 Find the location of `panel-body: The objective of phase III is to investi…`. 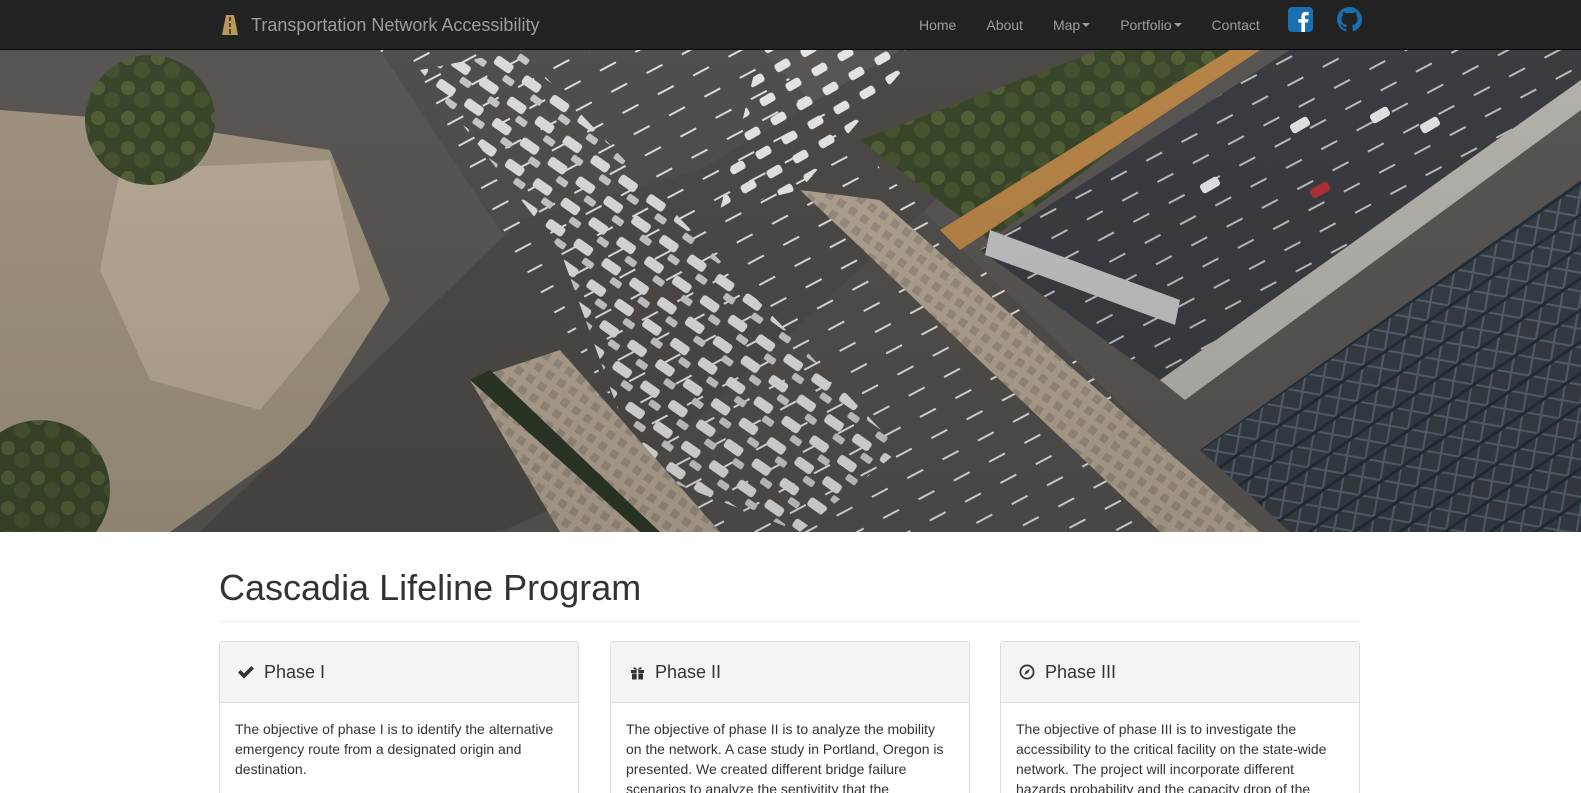

panel-body: The objective of phase III is to investi… is located at coordinates (1171, 757).